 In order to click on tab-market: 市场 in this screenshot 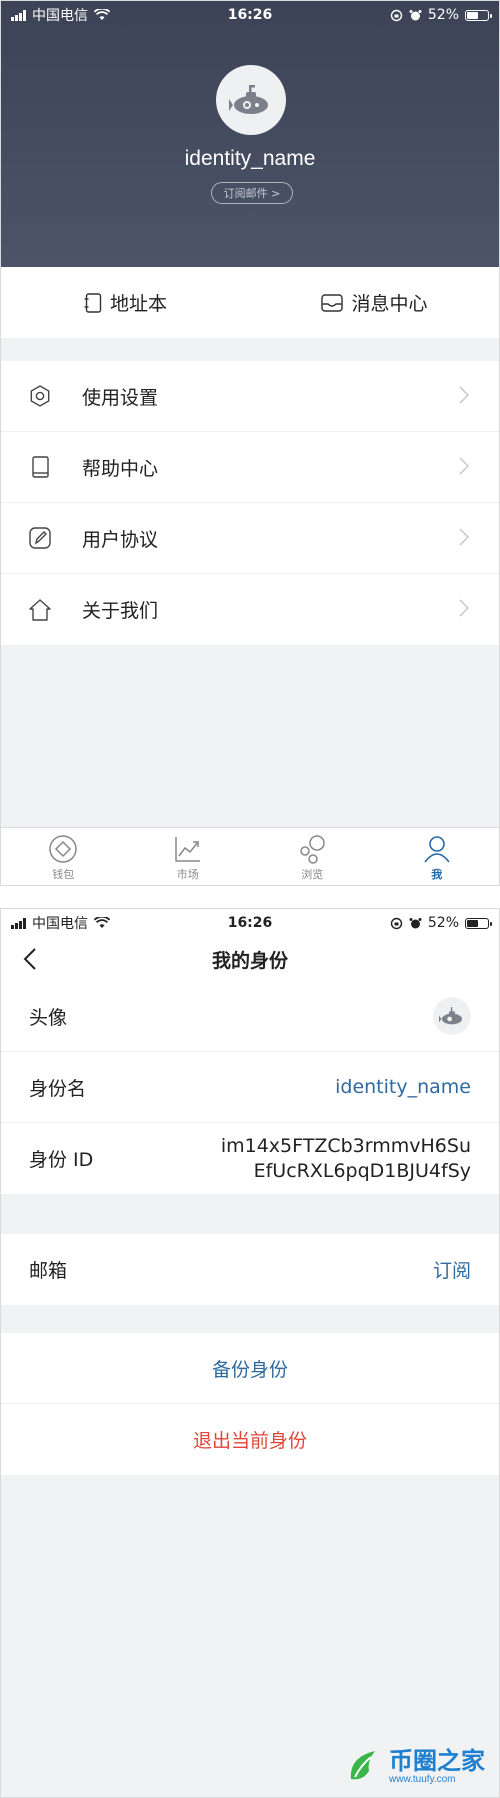, I will do `click(188, 856)`.